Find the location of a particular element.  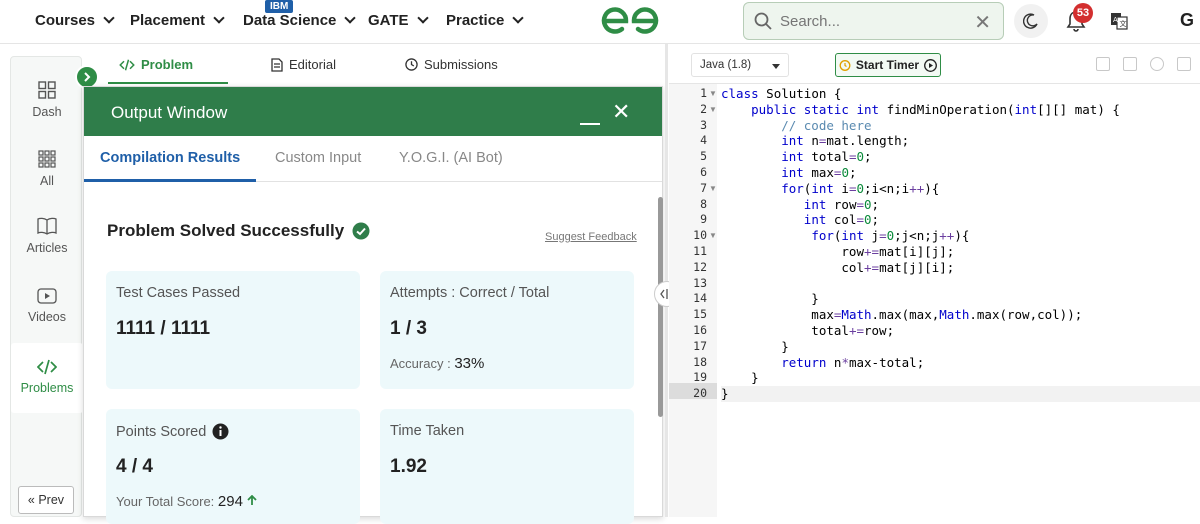

arrow-up-icon is located at coordinates (251, 499).